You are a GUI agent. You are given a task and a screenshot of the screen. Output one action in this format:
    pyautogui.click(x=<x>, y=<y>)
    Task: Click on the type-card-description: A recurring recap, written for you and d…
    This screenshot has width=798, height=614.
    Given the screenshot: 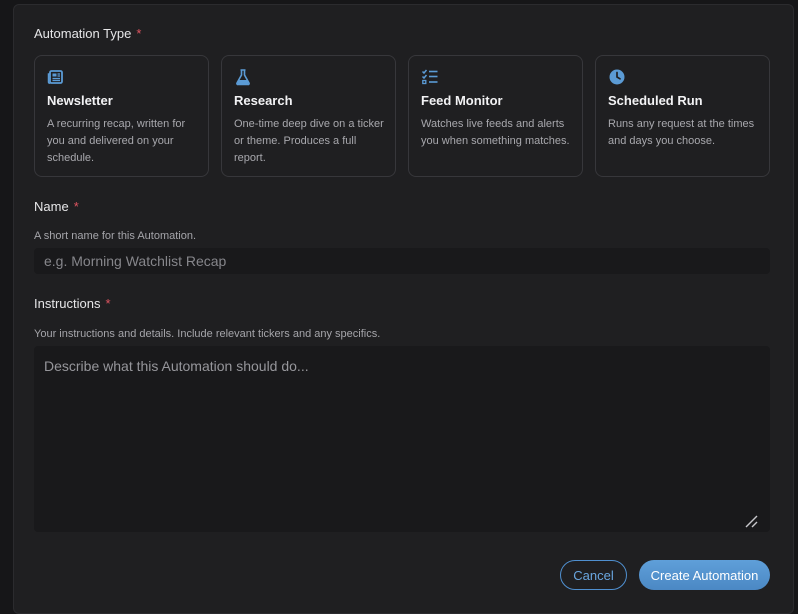 What is the action you would take?
    pyautogui.click(x=116, y=141)
    